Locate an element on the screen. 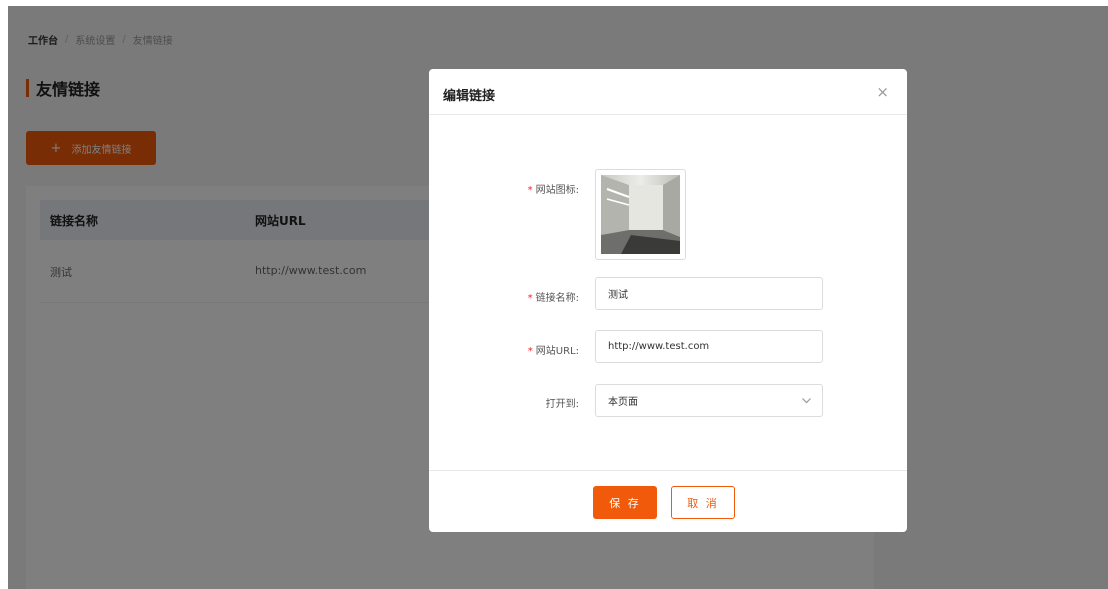 Image resolution: width=1108 pixels, height=589 pixels. site-icon-upload is located at coordinates (640, 214).